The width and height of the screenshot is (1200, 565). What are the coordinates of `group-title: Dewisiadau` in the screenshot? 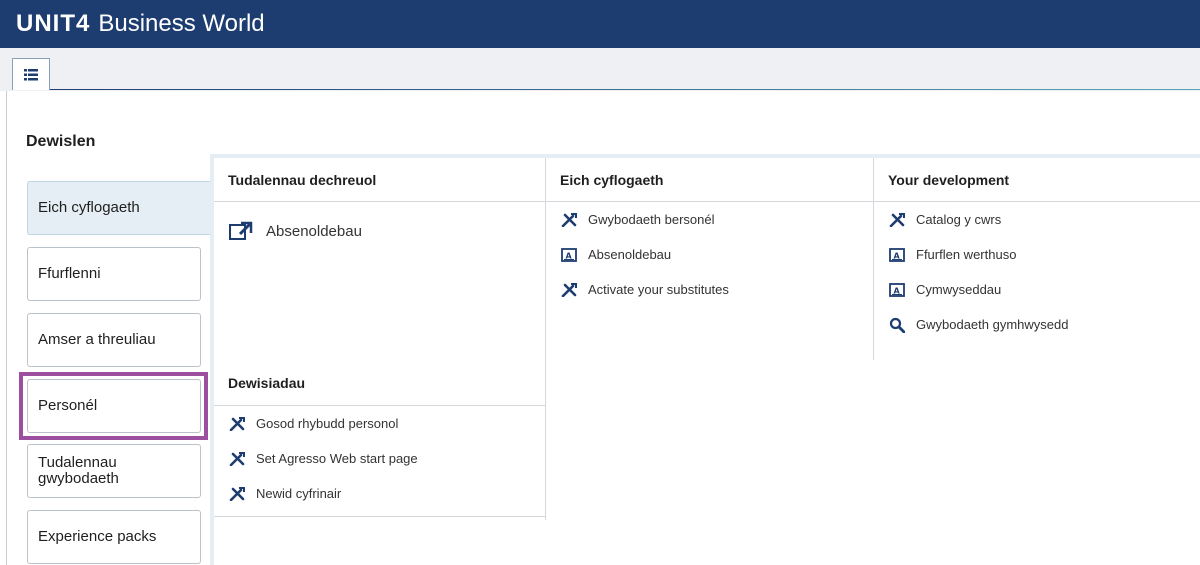 It's located at (379, 383).